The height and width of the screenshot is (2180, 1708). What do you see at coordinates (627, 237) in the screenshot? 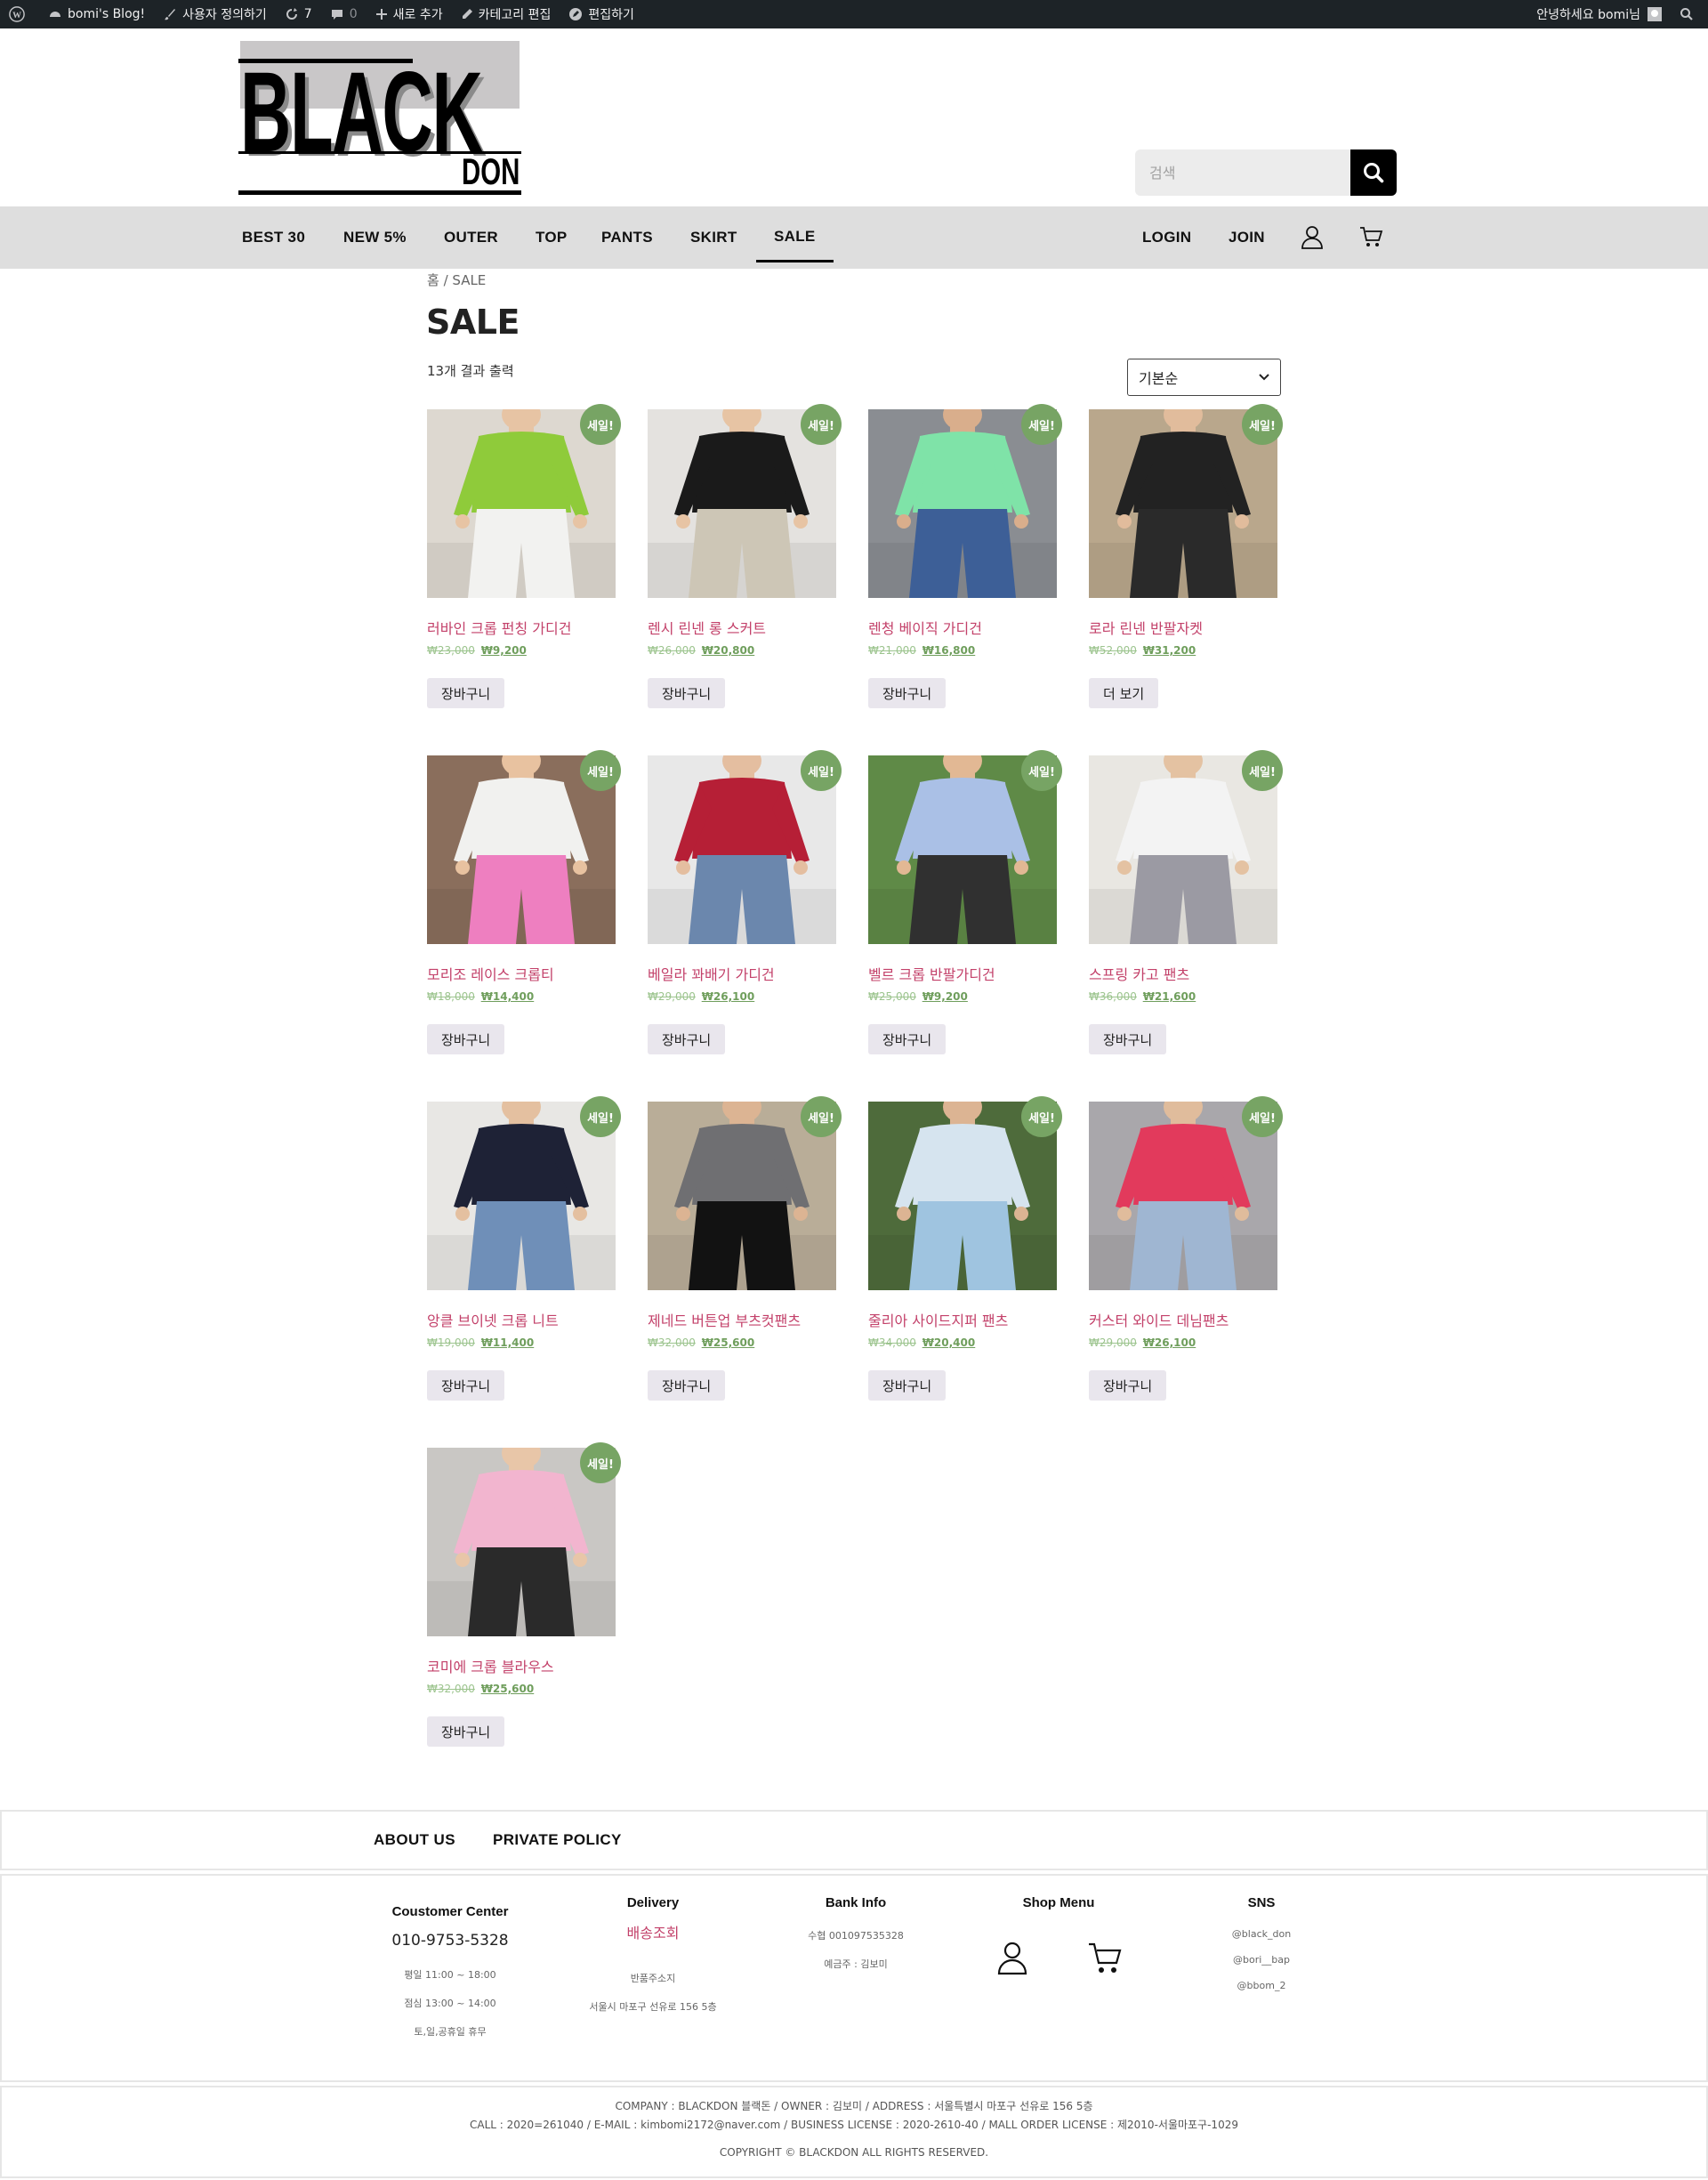
I see `nav-item-pants: PANTS` at bounding box center [627, 237].